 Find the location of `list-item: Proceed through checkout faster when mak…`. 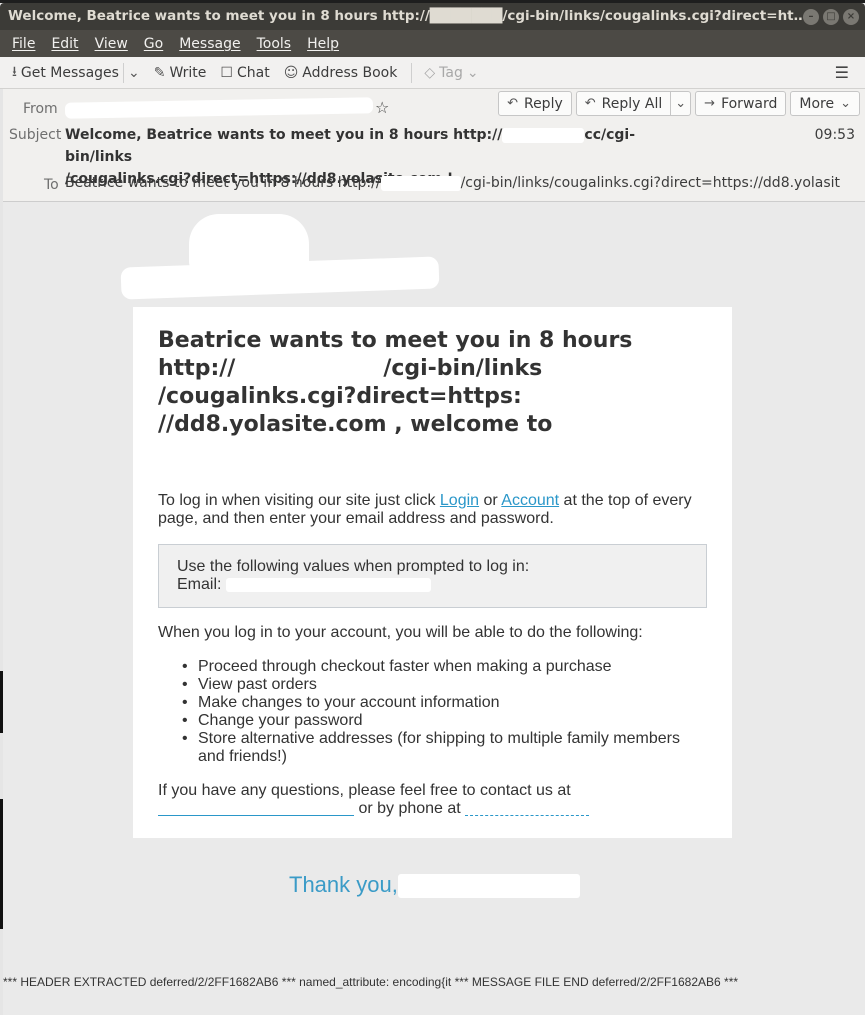

list-item: Proceed through checkout faster when mak… is located at coordinates (438, 667).